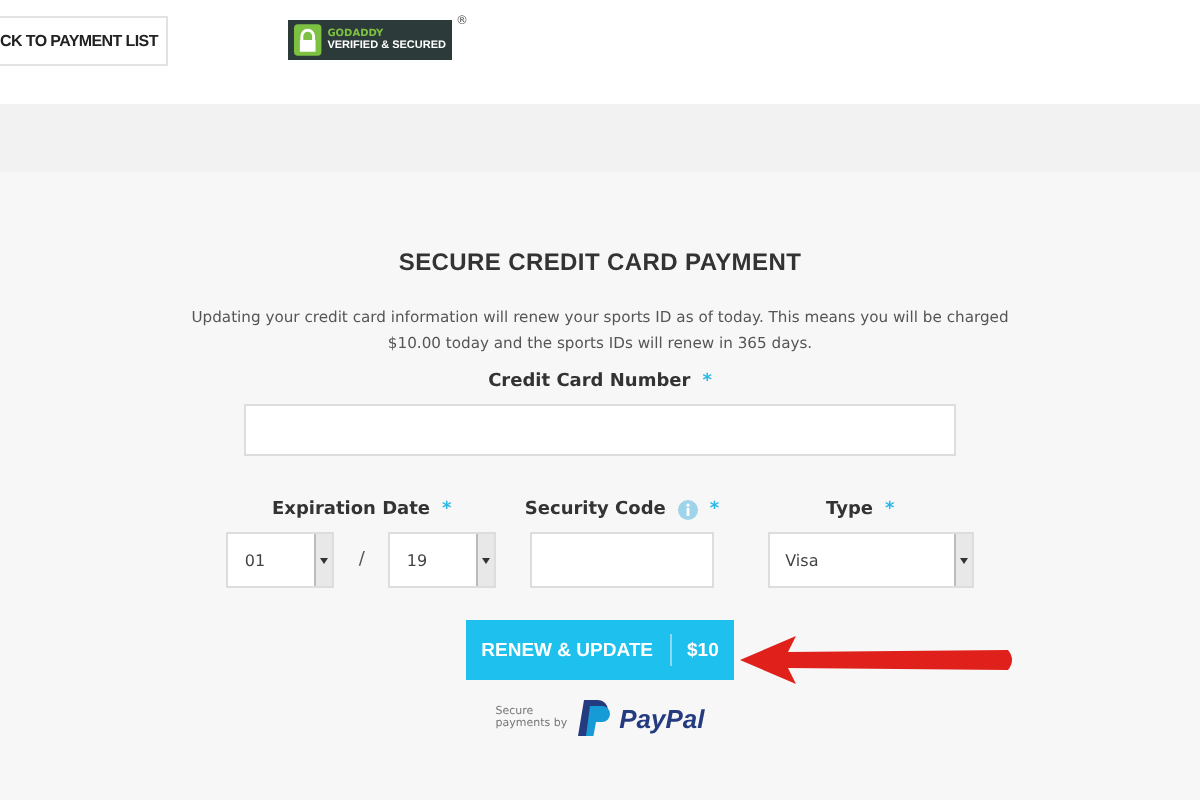 The image size is (1200, 800). What do you see at coordinates (308, 40) in the screenshot?
I see `lock-icon` at bounding box center [308, 40].